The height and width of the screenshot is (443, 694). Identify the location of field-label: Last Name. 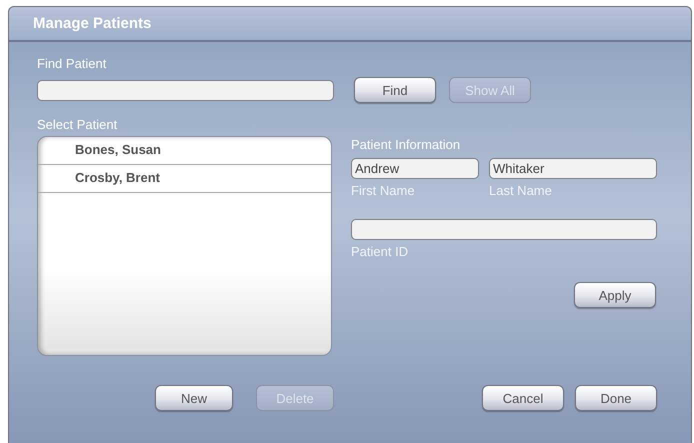
(520, 190).